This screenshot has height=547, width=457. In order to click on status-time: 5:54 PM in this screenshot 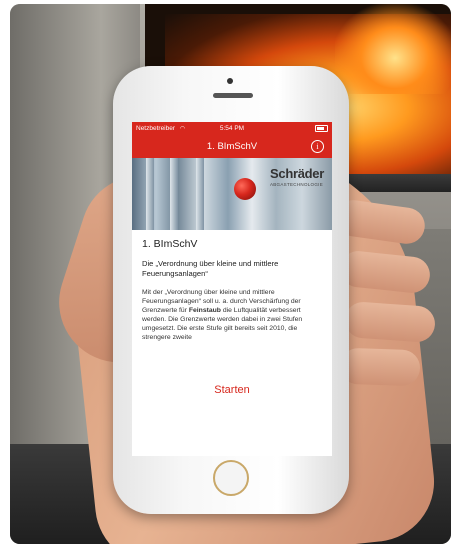, I will do `click(232, 128)`.